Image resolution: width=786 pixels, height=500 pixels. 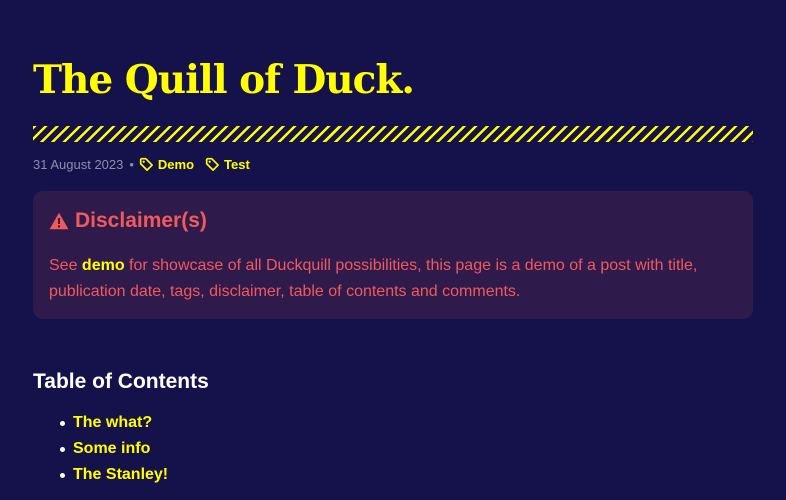 What do you see at coordinates (224, 80) in the screenshot?
I see `post-title: The Quill of Duck.` at bounding box center [224, 80].